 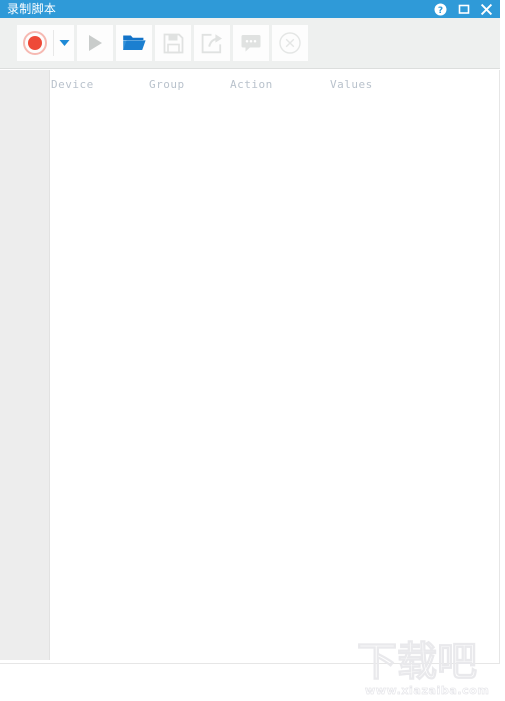 I want to click on toolbar-button-group, so click(x=162, y=43).